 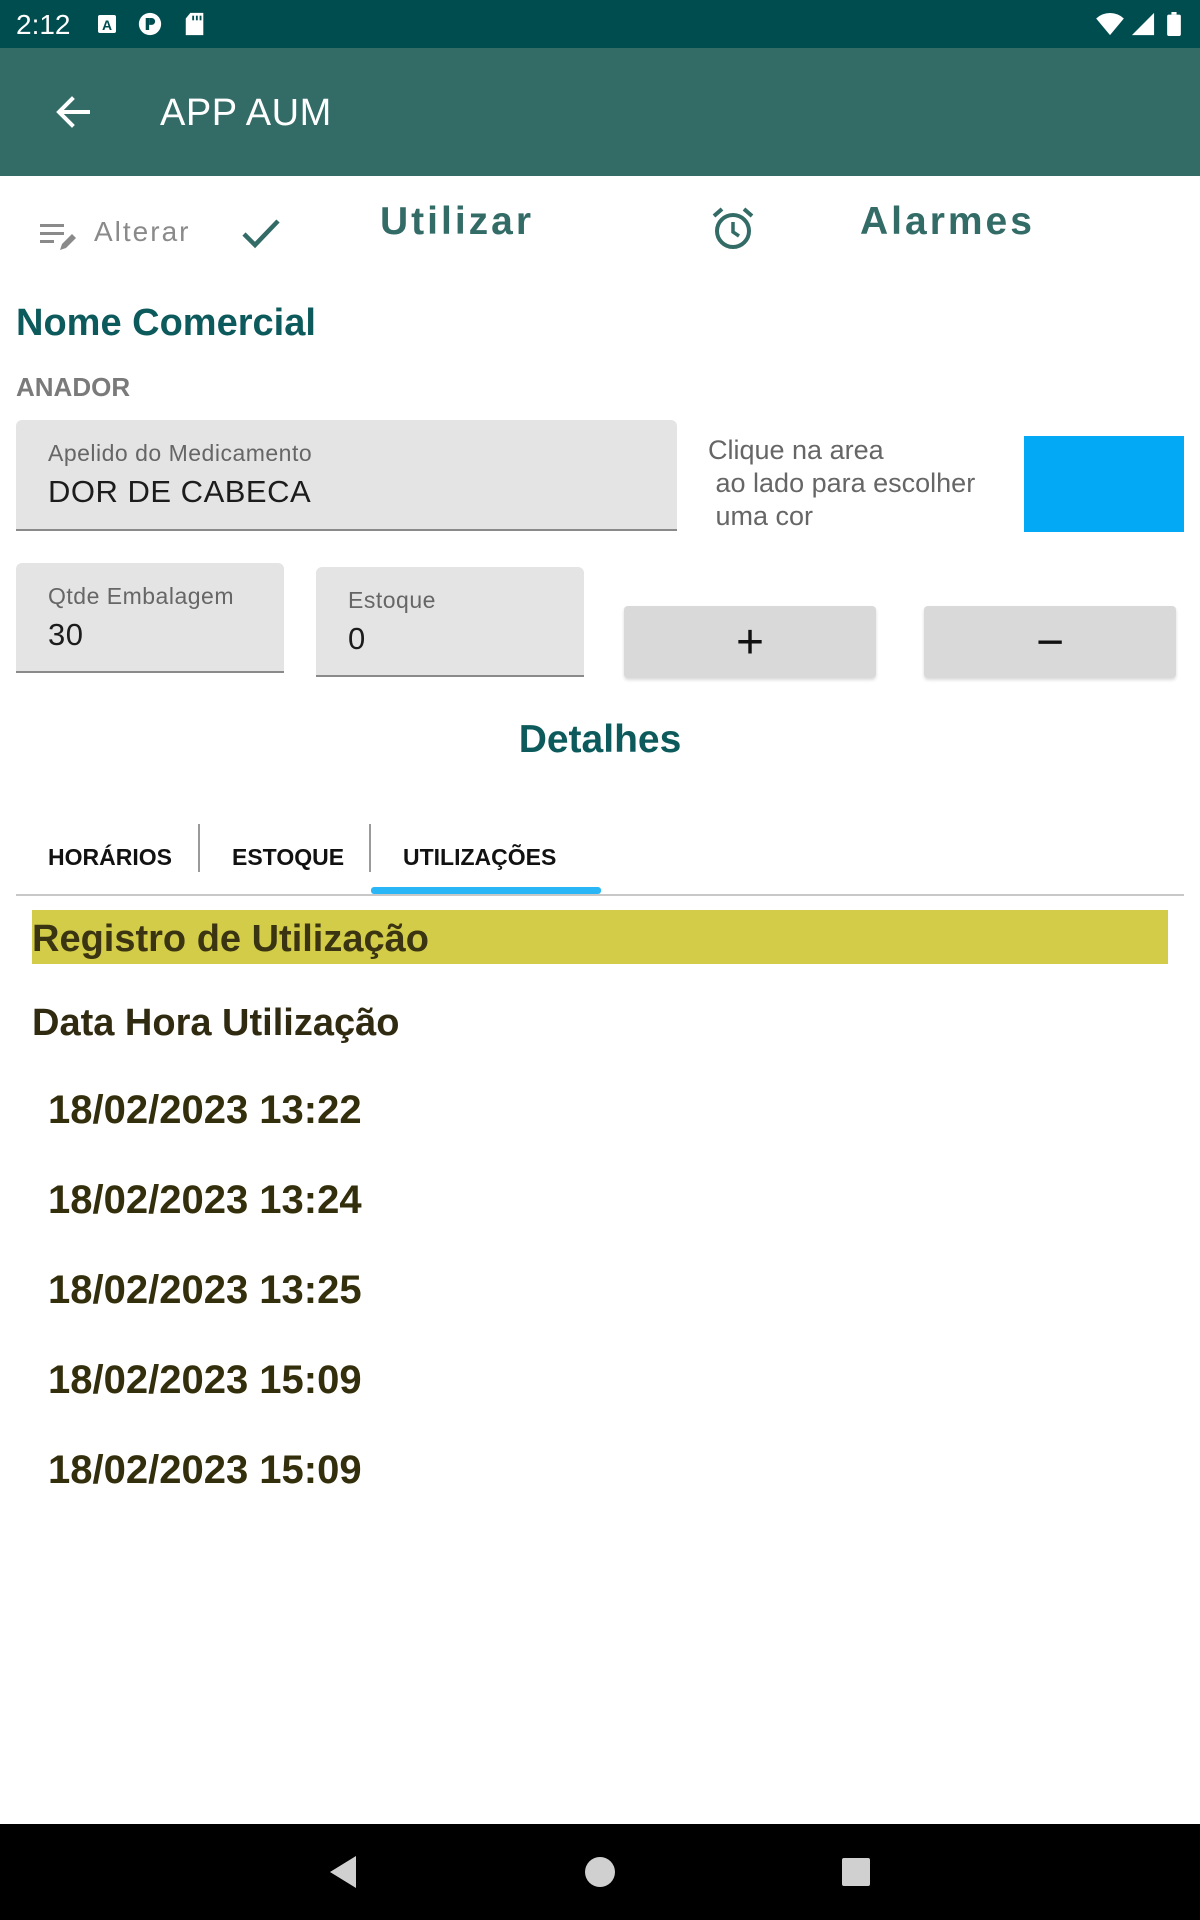 I want to click on alterar-label: Alterar, so click(x=142, y=231).